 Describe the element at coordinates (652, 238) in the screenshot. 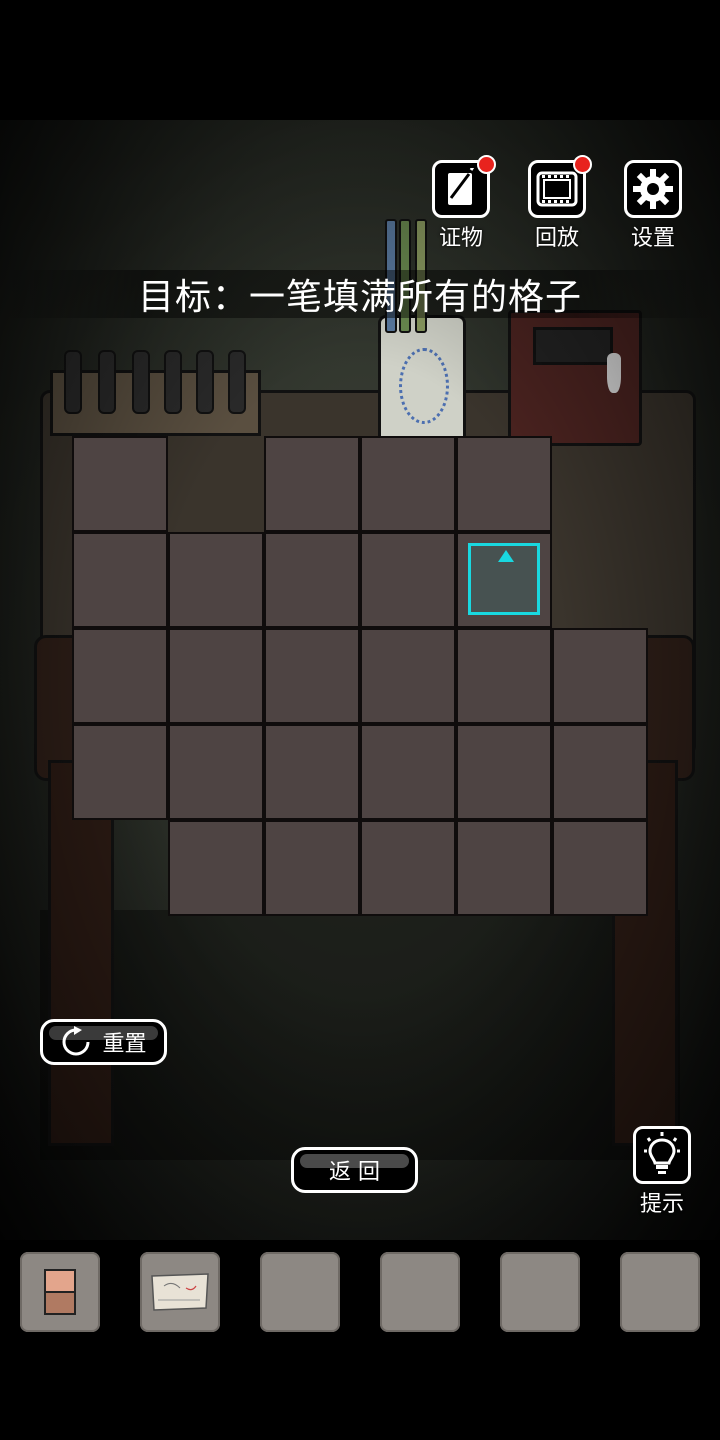

I see `settings-label: 设置` at that location.